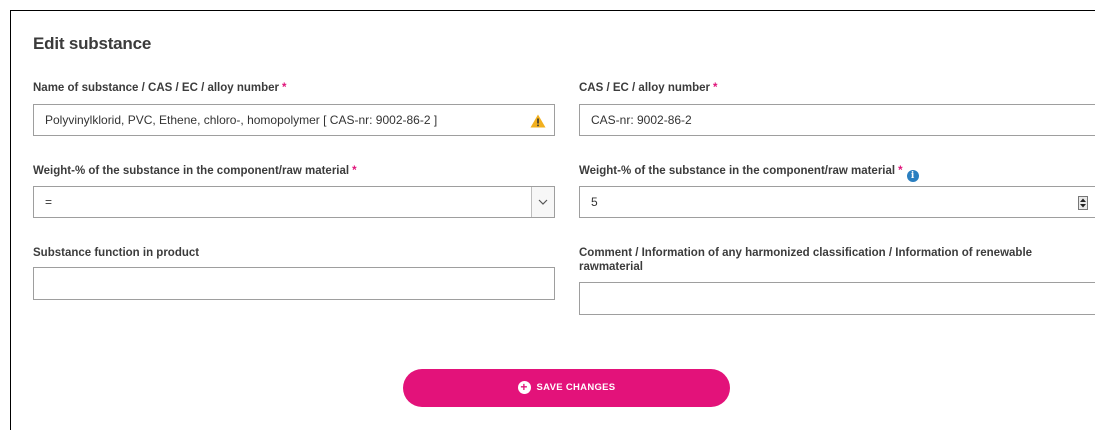 This screenshot has width=1095, height=430. Describe the element at coordinates (1083, 203) in the screenshot. I see `spinner-icon` at that location.